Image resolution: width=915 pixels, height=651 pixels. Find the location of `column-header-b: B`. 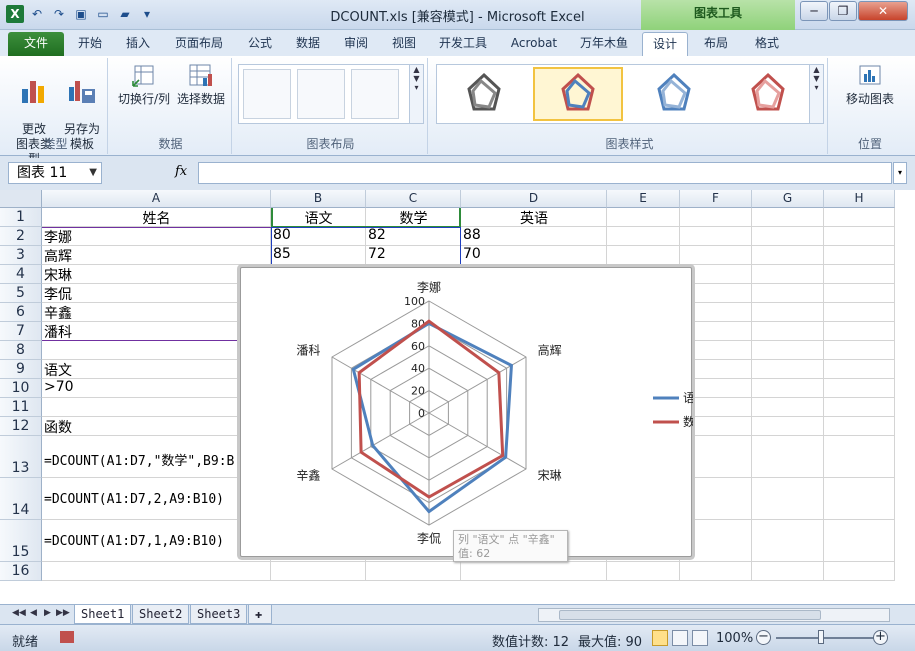

column-header-b: B is located at coordinates (318, 199).